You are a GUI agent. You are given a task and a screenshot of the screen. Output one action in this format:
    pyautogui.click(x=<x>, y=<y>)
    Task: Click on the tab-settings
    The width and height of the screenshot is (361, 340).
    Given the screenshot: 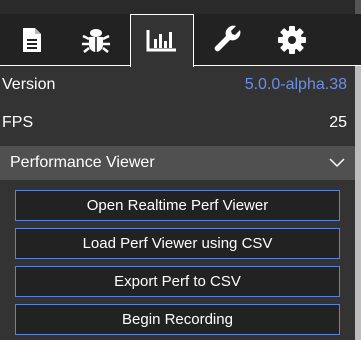 What is the action you would take?
    pyautogui.click(x=292, y=40)
    